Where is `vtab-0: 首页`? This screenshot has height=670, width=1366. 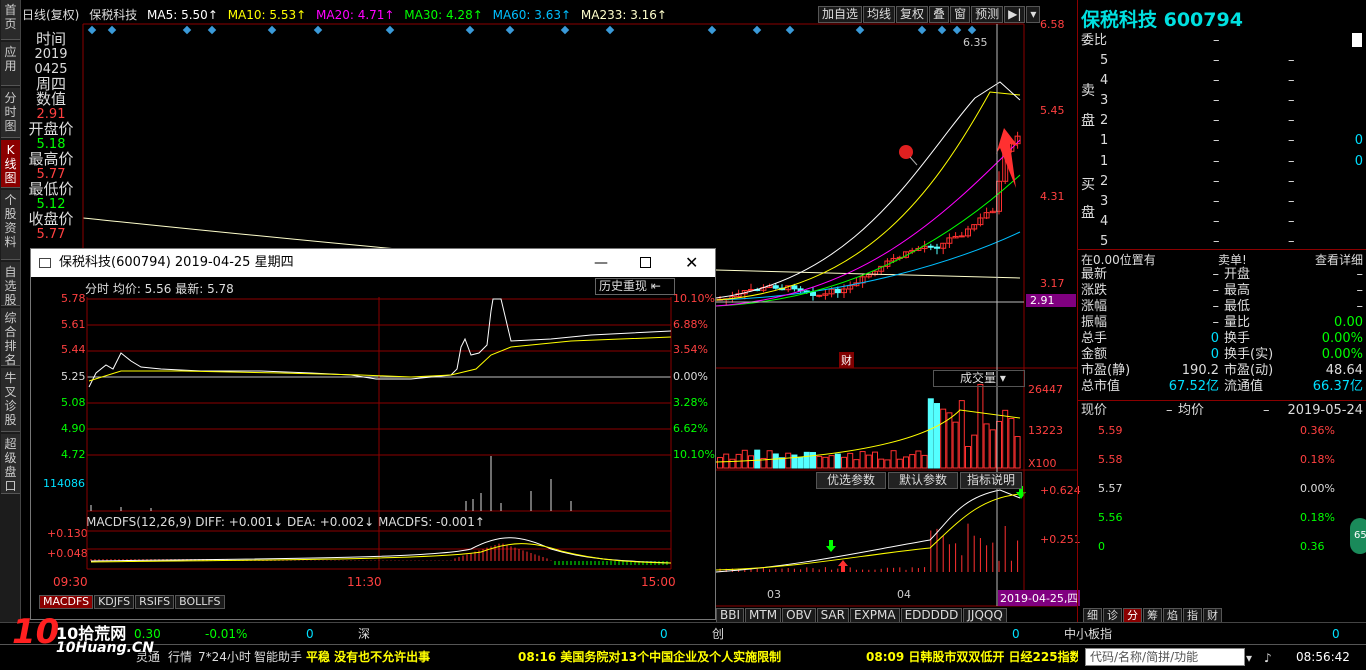
vtab-0: 首页 is located at coordinates (10, 20).